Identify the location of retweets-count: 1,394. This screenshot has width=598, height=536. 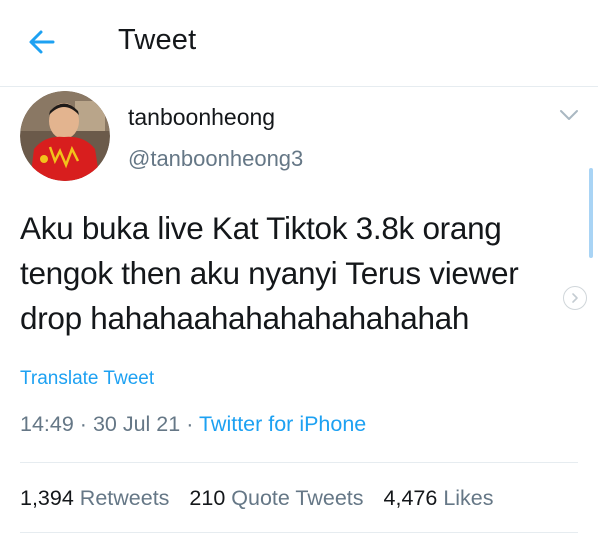
(47, 498).